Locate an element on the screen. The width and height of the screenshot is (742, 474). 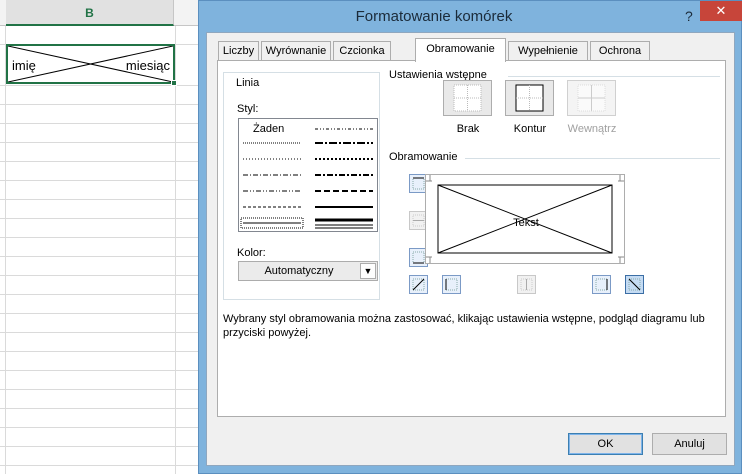
border-diagonal-down-icon is located at coordinates (634, 284).